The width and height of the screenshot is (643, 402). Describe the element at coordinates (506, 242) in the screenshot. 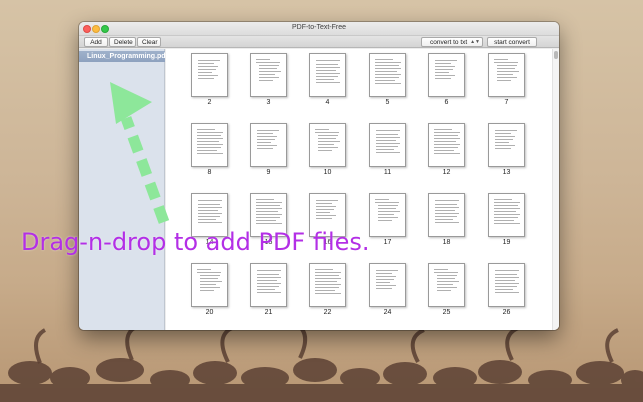

I see `page-number-label: 19` at that location.